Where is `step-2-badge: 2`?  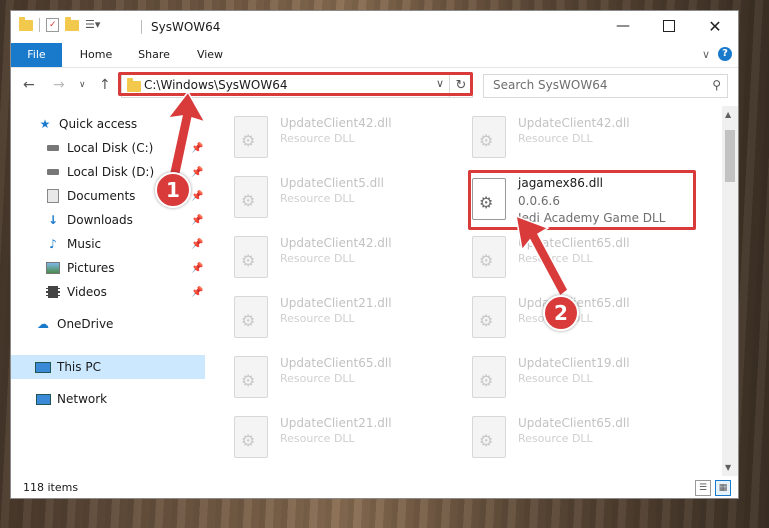
step-2-badge: 2 is located at coordinates (561, 313).